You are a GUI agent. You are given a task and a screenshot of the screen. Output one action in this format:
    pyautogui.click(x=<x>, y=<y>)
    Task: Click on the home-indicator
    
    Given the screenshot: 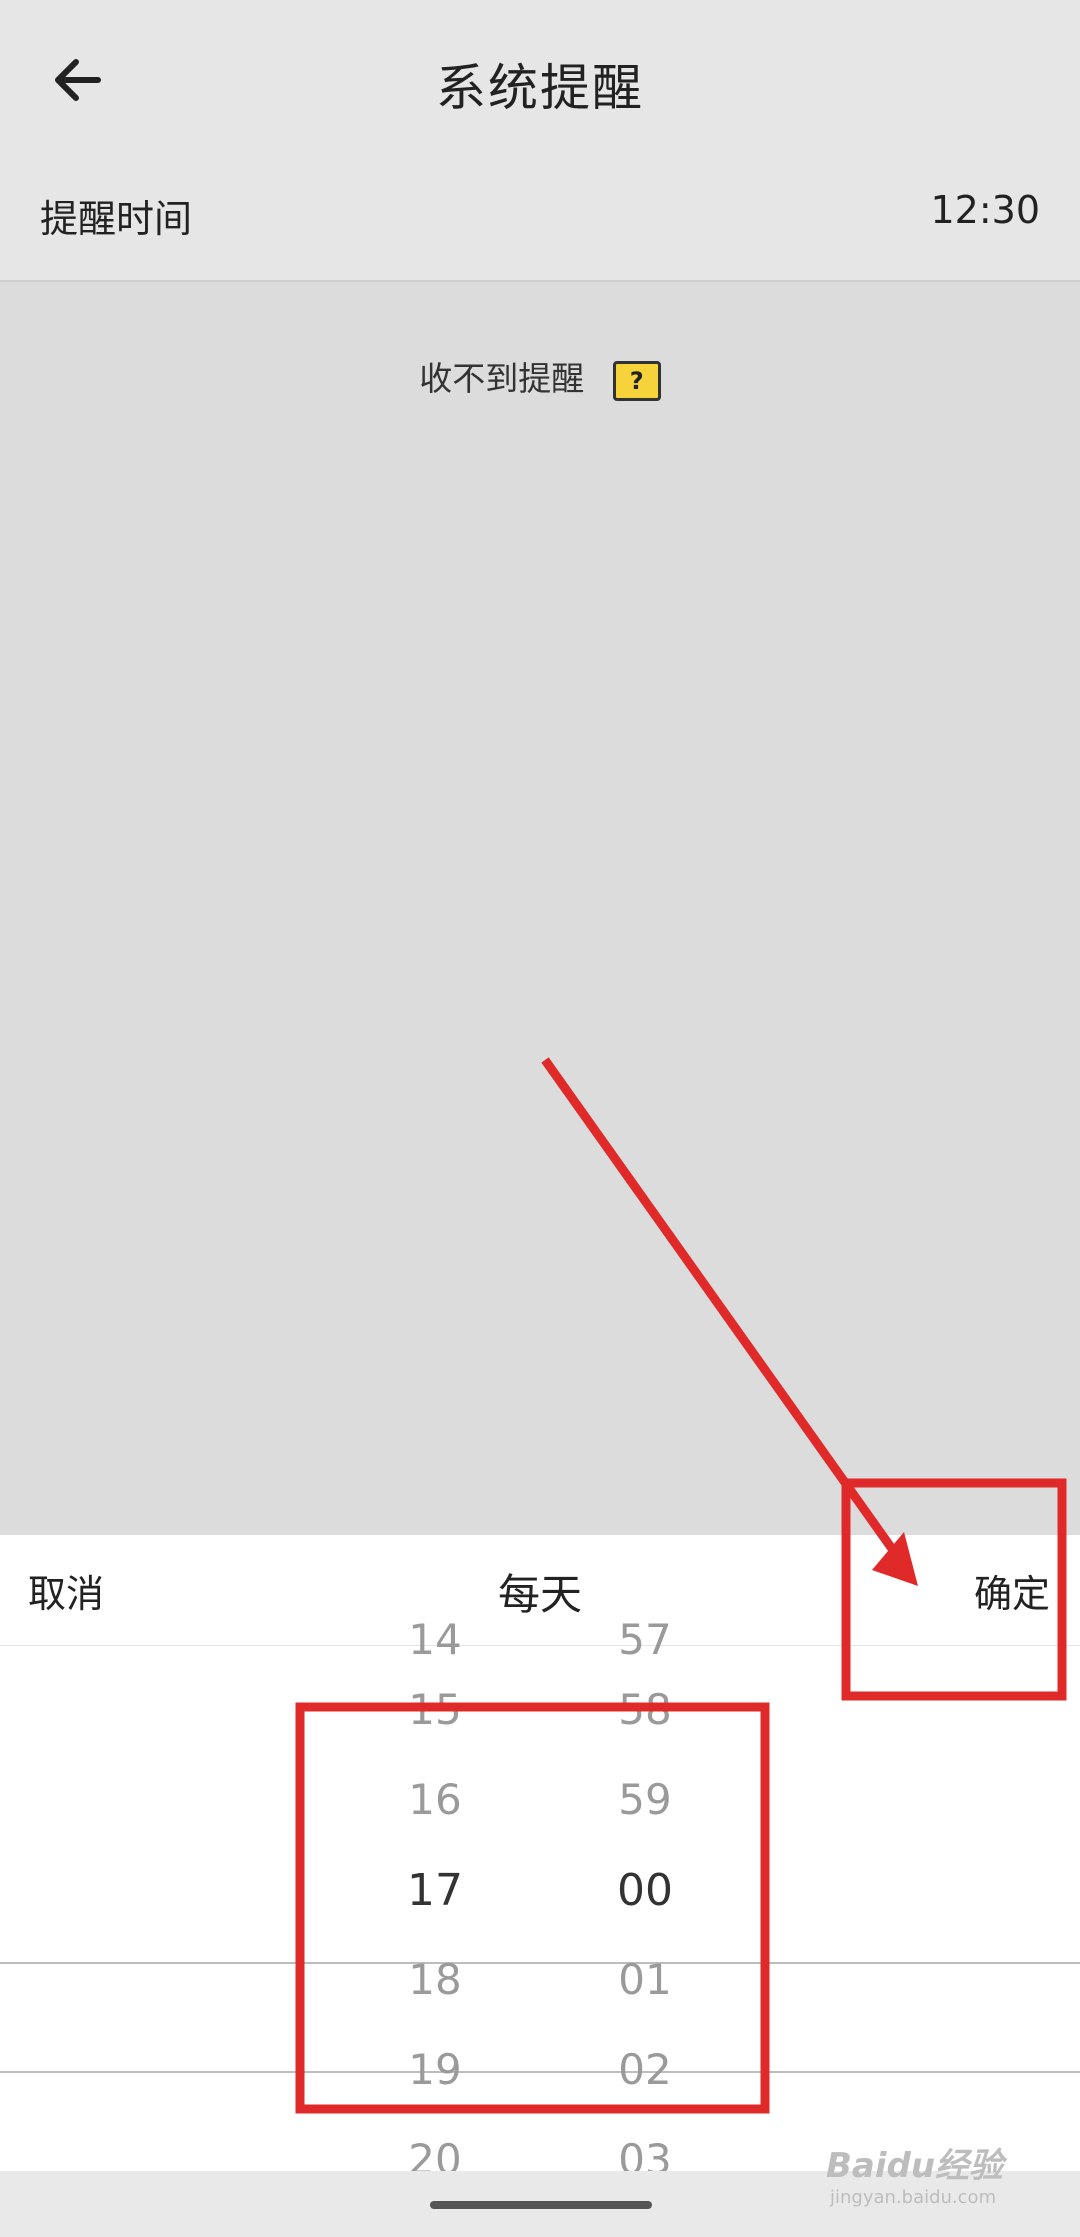 What is the action you would take?
    pyautogui.click(x=541, y=2205)
    